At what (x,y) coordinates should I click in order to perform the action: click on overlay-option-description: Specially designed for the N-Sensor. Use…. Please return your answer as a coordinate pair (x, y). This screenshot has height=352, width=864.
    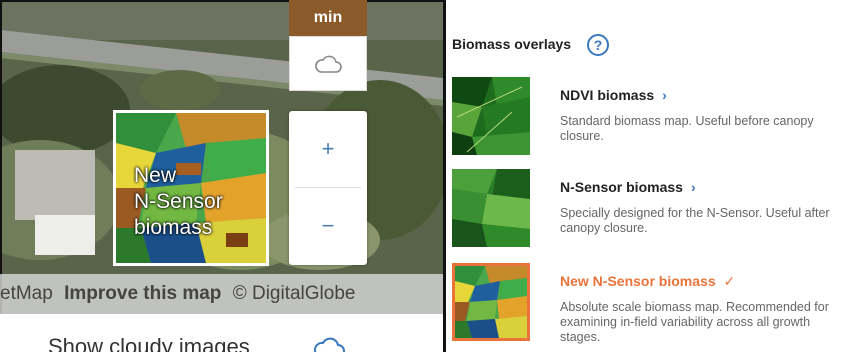
    Looking at the image, I should click on (695, 220).